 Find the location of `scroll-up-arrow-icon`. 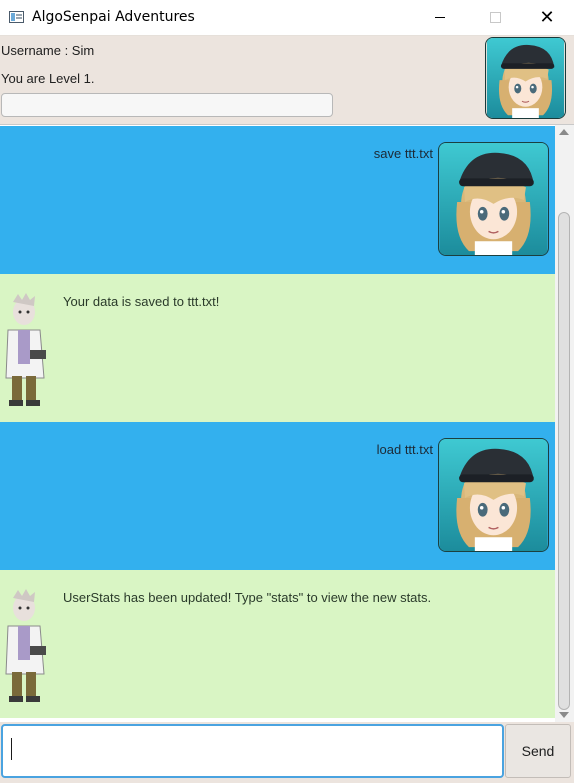

scroll-up-arrow-icon is located at coordinates (564, 132).